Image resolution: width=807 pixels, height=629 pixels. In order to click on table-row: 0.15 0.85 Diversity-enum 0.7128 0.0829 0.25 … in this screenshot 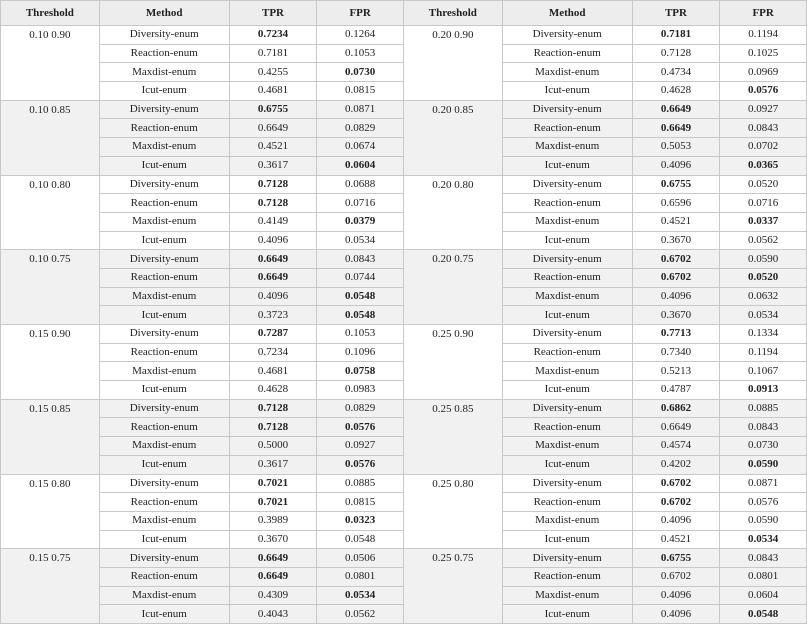, I will do `click(403, 436)`.